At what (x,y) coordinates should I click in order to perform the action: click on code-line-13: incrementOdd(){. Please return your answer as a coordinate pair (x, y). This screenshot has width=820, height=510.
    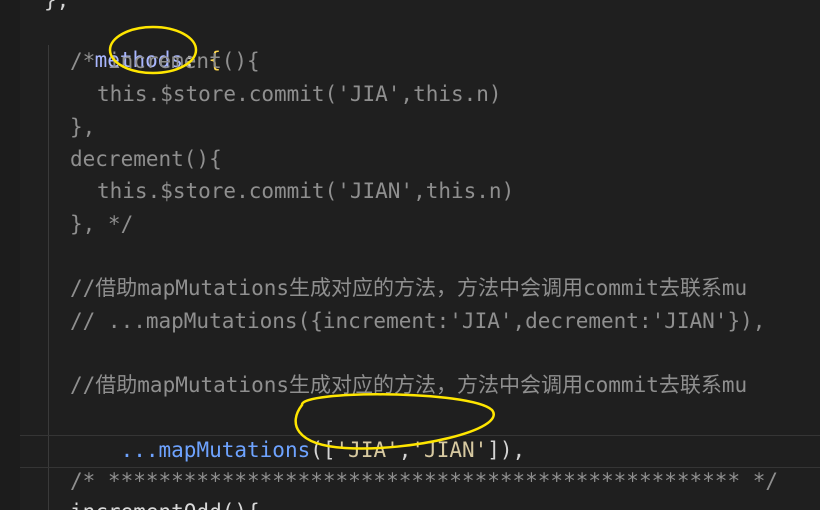
    Looking at the image, I should click on (165, 503).